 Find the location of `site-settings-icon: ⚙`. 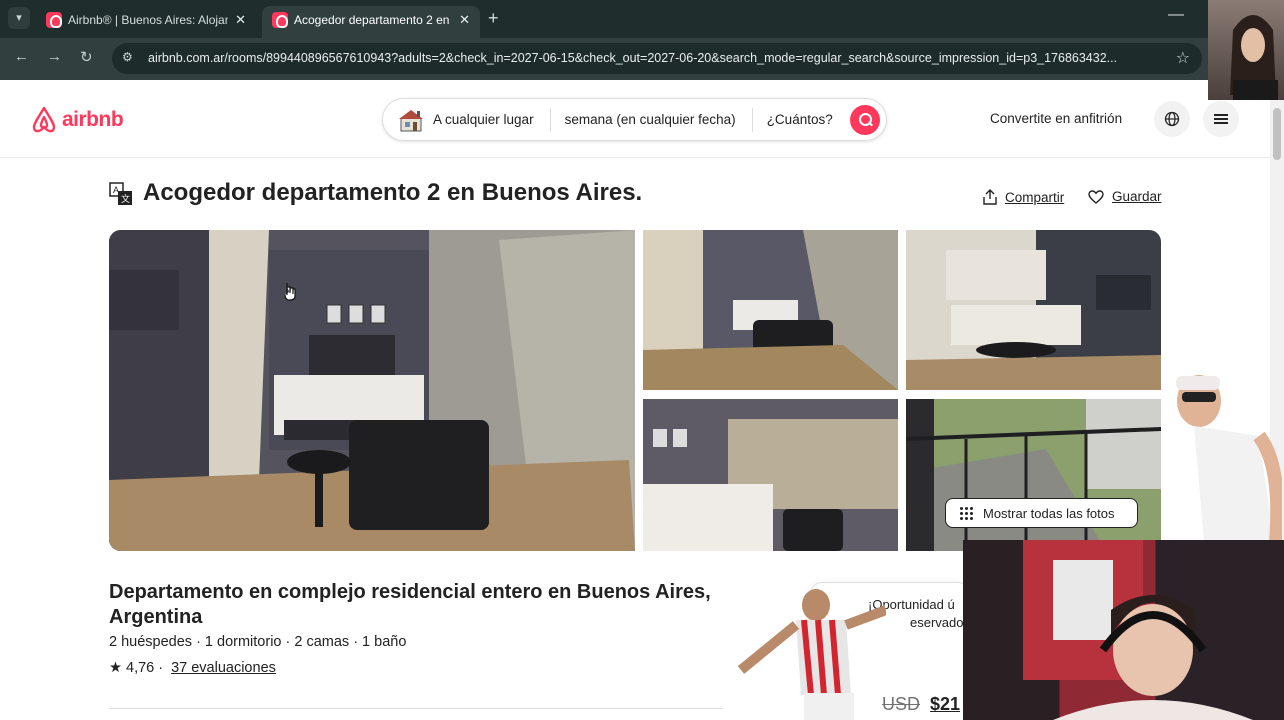

site-settings-icon: ⚙ is located at coordinates (129, 57).